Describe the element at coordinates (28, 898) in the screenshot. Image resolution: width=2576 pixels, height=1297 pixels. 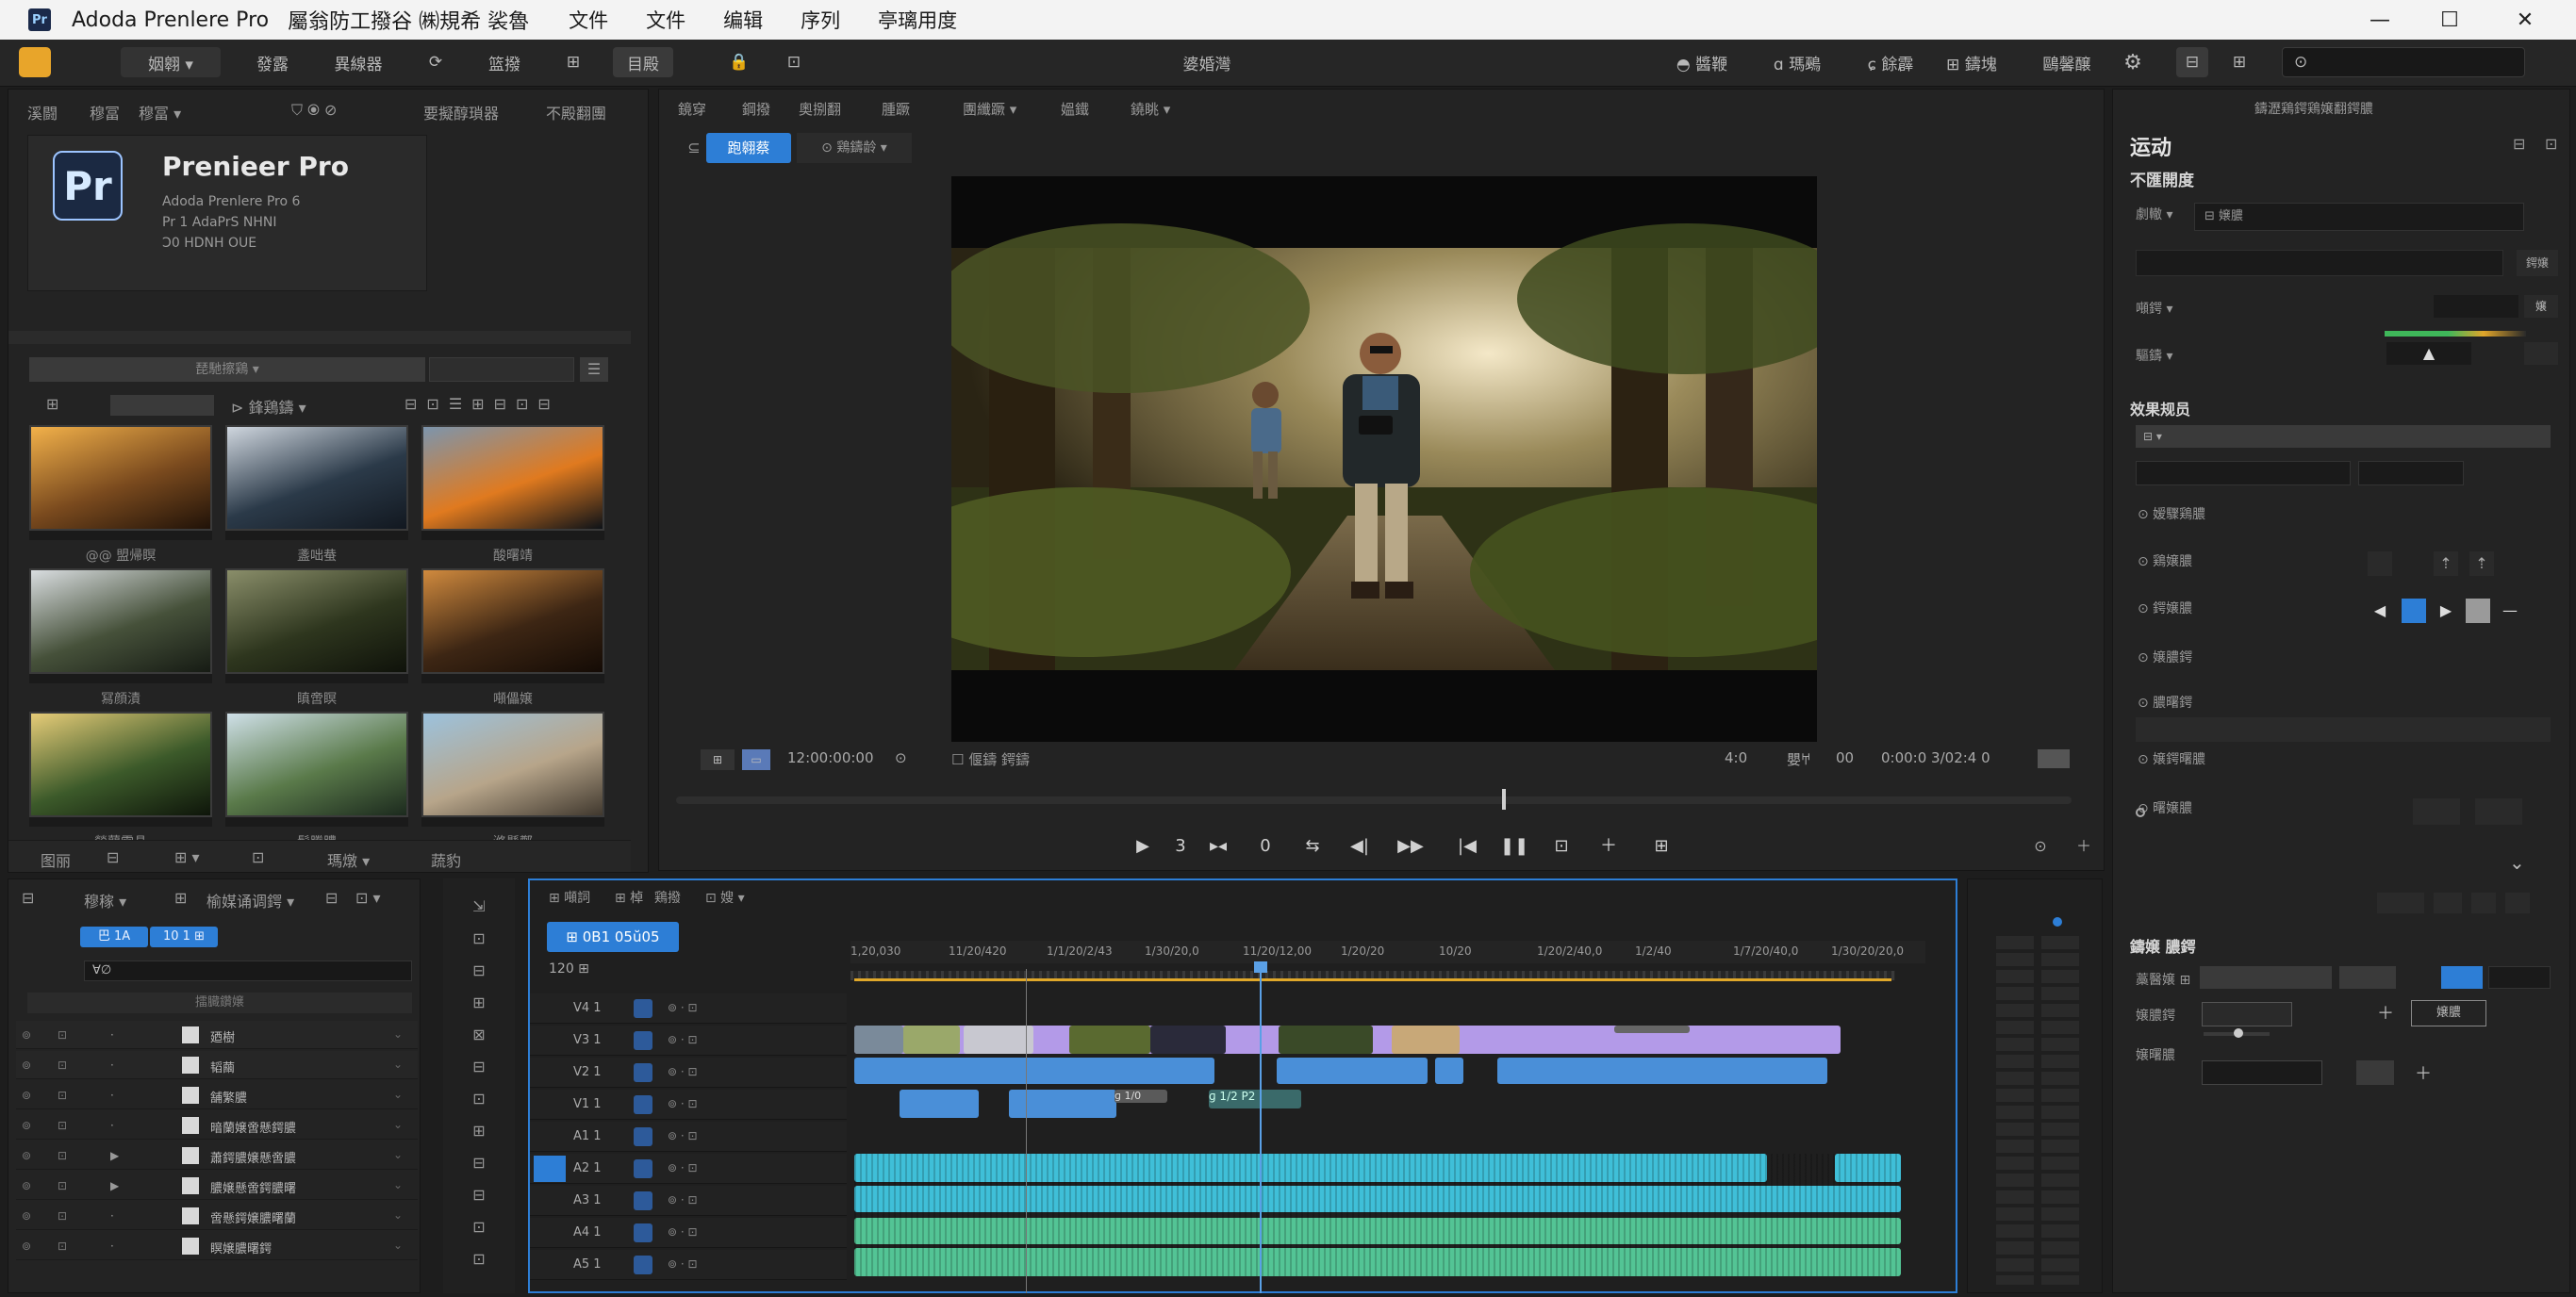
I see `mb-tab-1: ⊟` at that location.